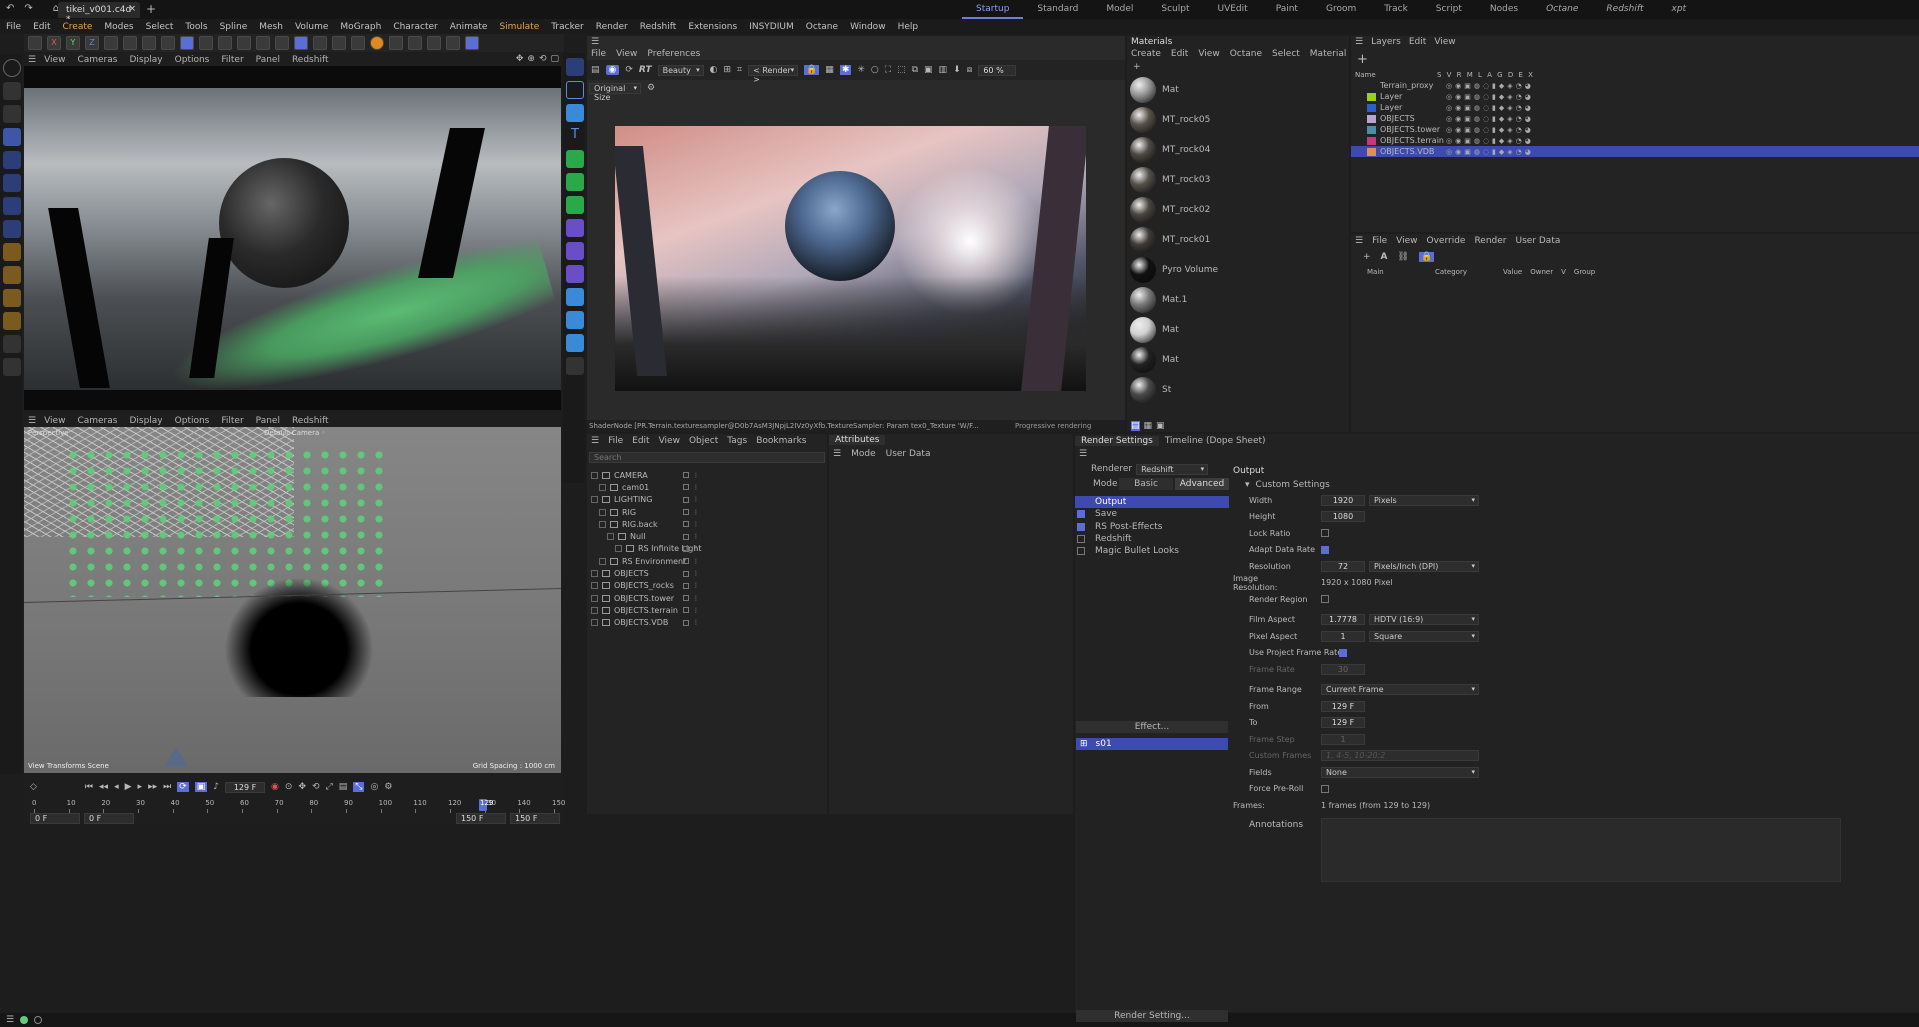 This screenshot has width=1919, height=1027. Describe the element at coordinates (1343, 566) in the screenshot. I see `resolution-field: 72` at that location.